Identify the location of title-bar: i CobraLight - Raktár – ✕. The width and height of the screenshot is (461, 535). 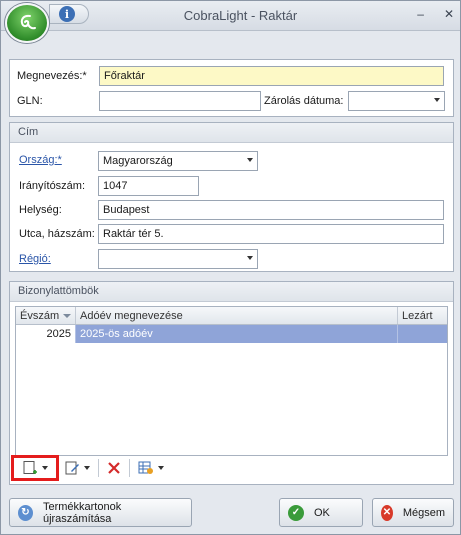
(230, 16).